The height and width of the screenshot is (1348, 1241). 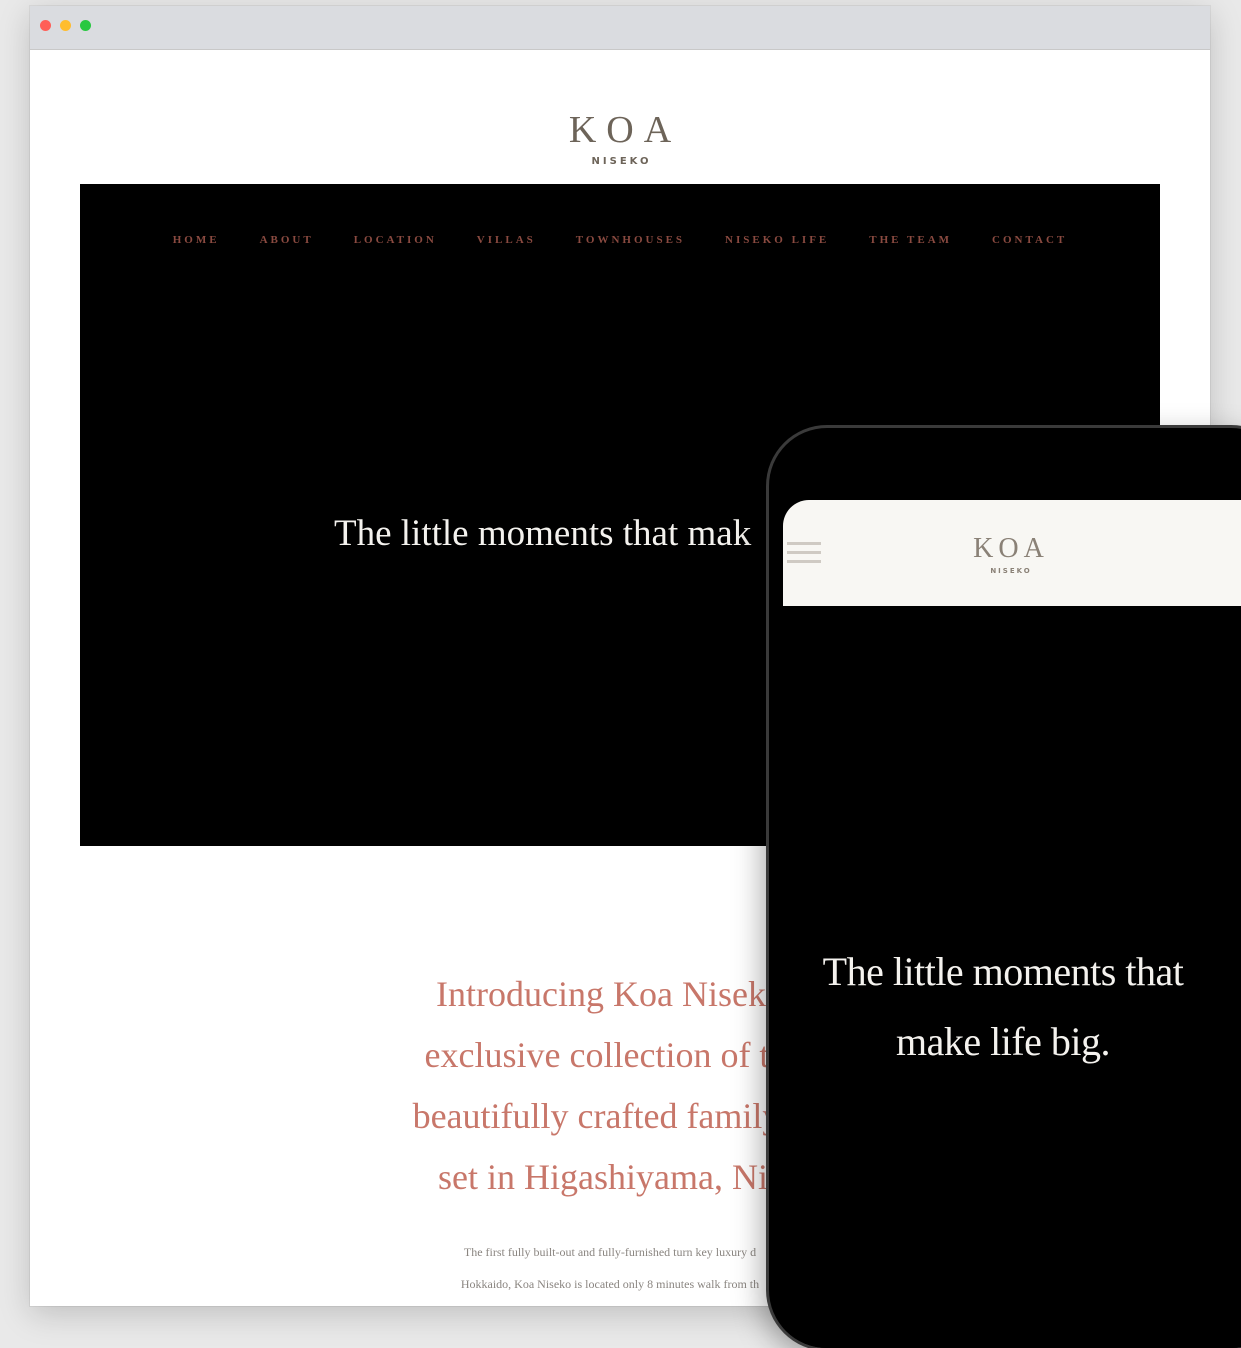 I want to click on nav-item-townhouses: TOWNHOUSES, so click(x=630, y=240).